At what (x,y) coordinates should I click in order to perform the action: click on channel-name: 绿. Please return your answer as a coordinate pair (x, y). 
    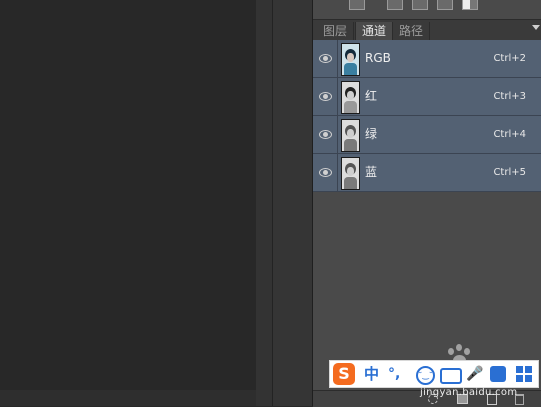
    Looking at the image, I should click on (371, 134).